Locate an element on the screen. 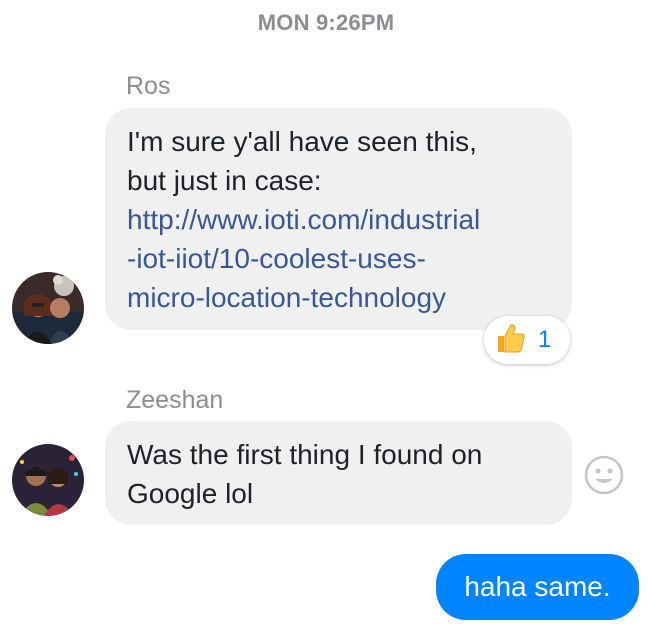 This screenshot has width=652, height=631. message-link-line: http://www.ioti.com/industrial is located at coordinates (338, 219).